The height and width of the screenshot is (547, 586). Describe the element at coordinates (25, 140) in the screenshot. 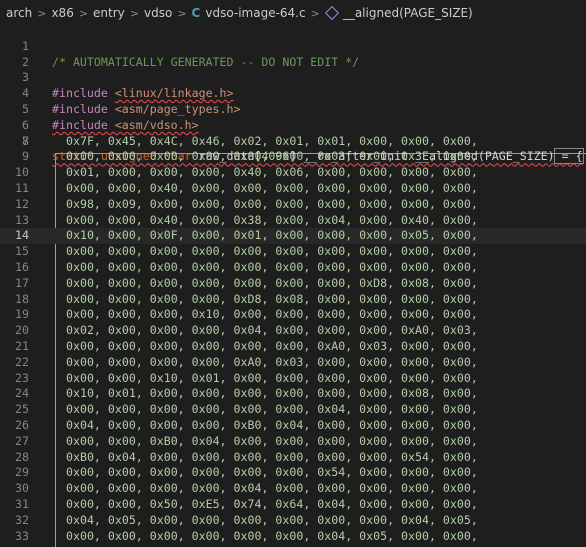

I see `line-number: 8` at that location.